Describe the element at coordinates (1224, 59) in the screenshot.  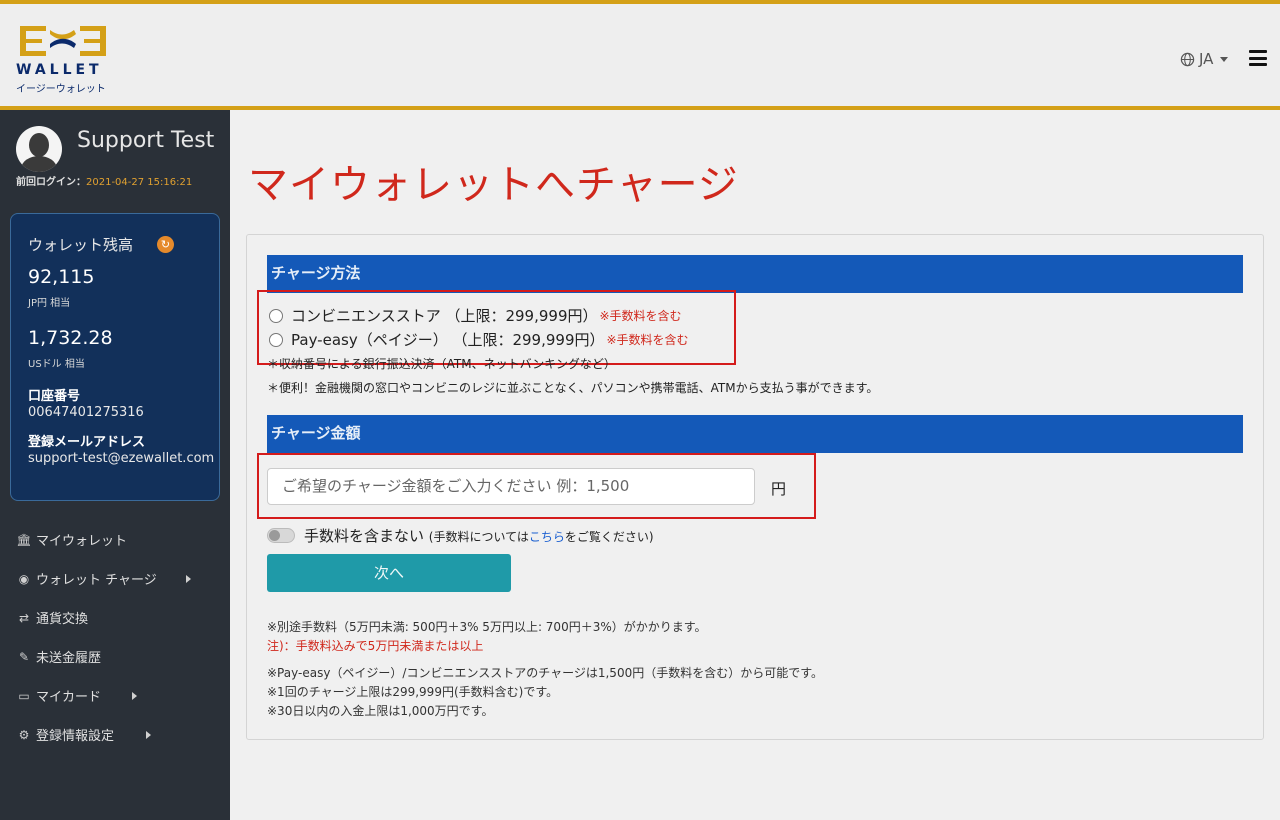
I see `chevron-down-icon` at that location.